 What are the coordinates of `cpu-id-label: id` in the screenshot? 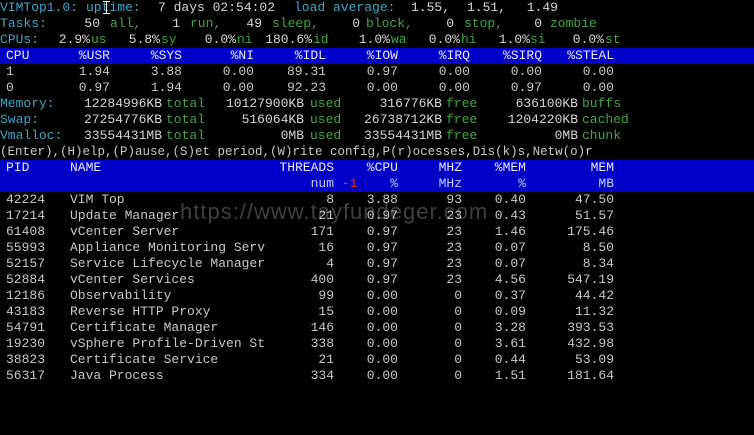 It's located at (321, 39).